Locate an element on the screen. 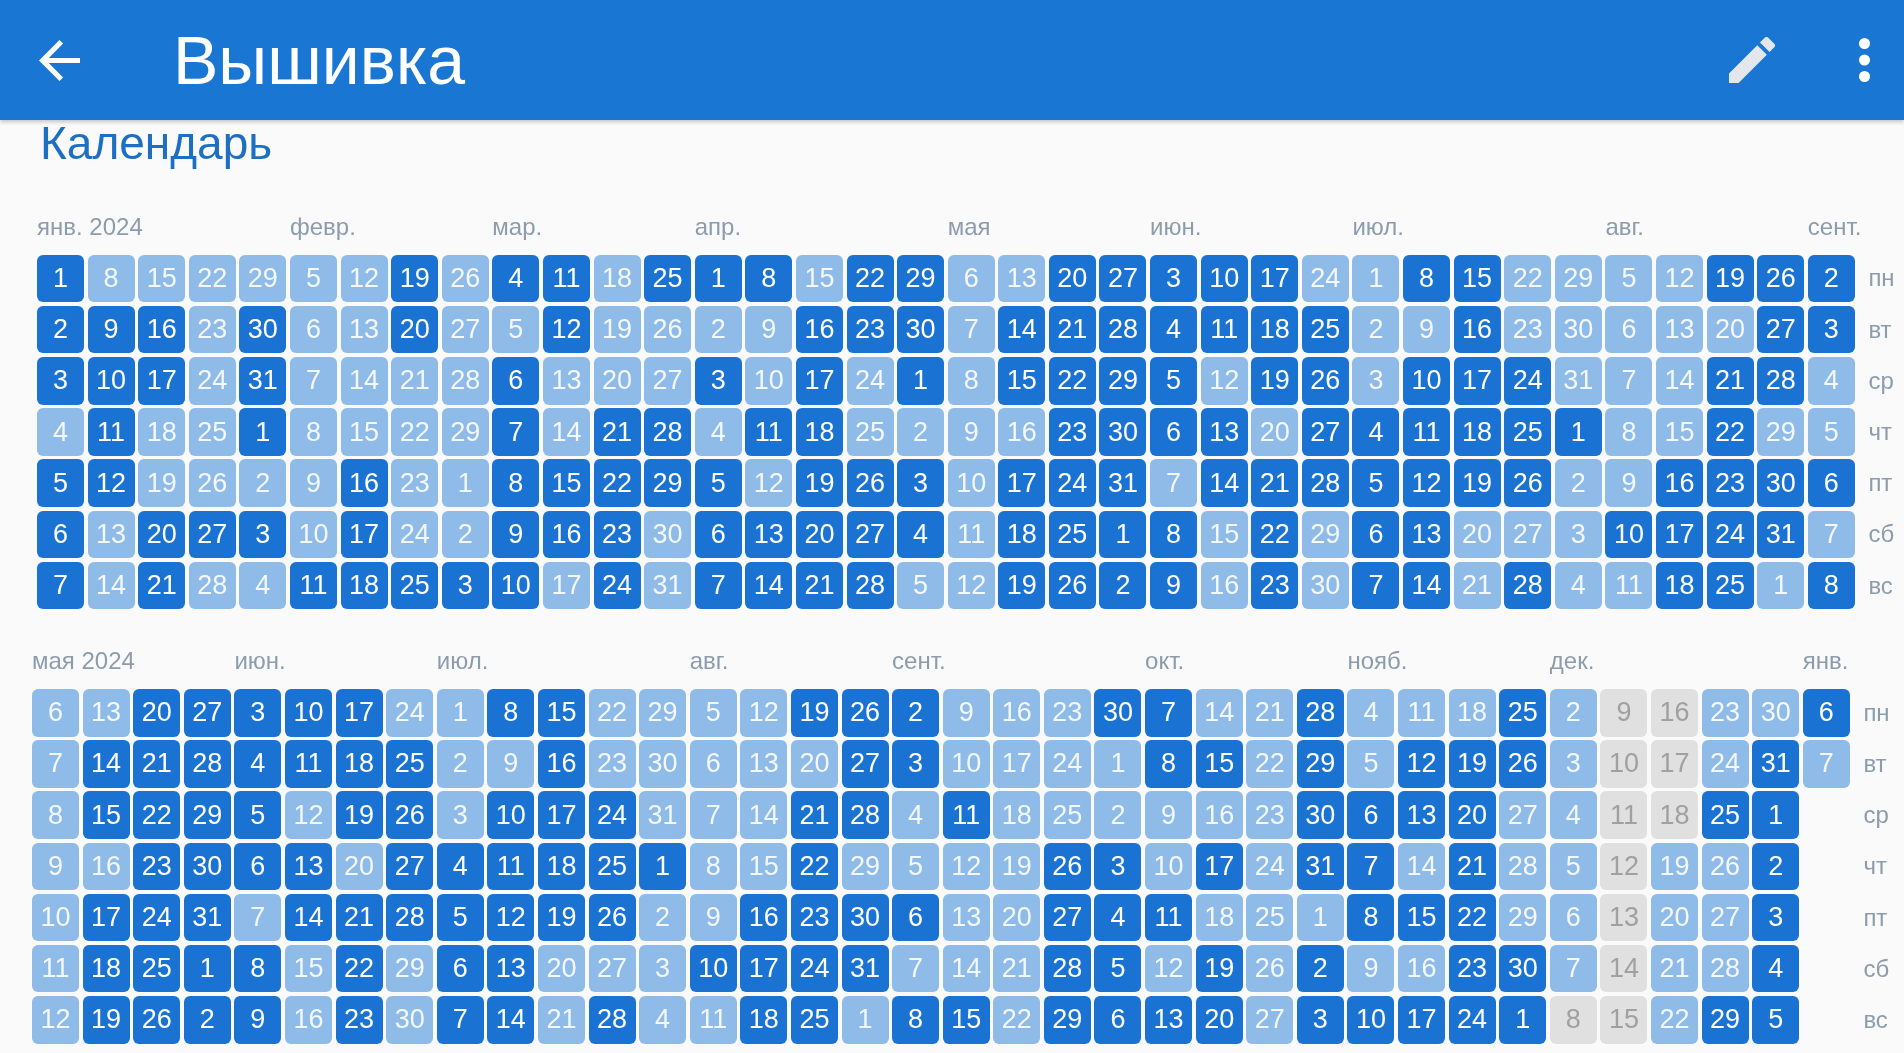  pencil-icon is located at coordinates (1752, 60).